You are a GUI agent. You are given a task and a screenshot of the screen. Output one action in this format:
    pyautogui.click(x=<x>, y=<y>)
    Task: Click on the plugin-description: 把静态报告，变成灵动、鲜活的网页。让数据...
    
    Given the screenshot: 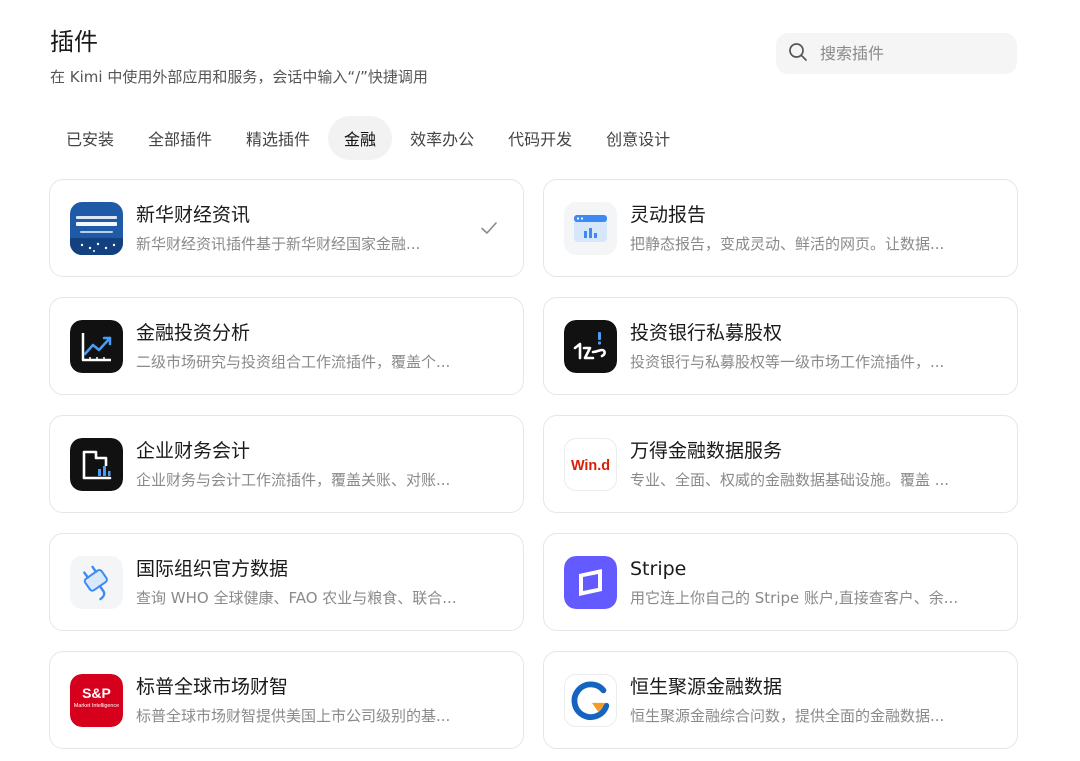 What is the action you would take?
    pyautogui.click(x=787, y=243)
    